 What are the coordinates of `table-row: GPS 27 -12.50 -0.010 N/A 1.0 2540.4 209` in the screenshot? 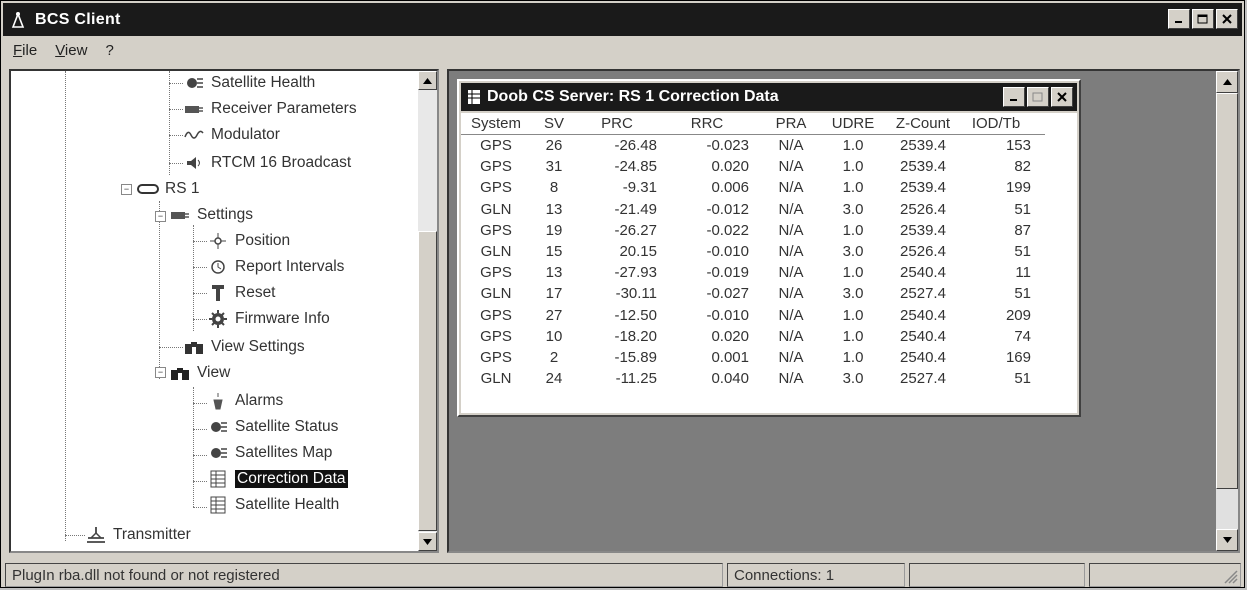 It's located at (753, 315).